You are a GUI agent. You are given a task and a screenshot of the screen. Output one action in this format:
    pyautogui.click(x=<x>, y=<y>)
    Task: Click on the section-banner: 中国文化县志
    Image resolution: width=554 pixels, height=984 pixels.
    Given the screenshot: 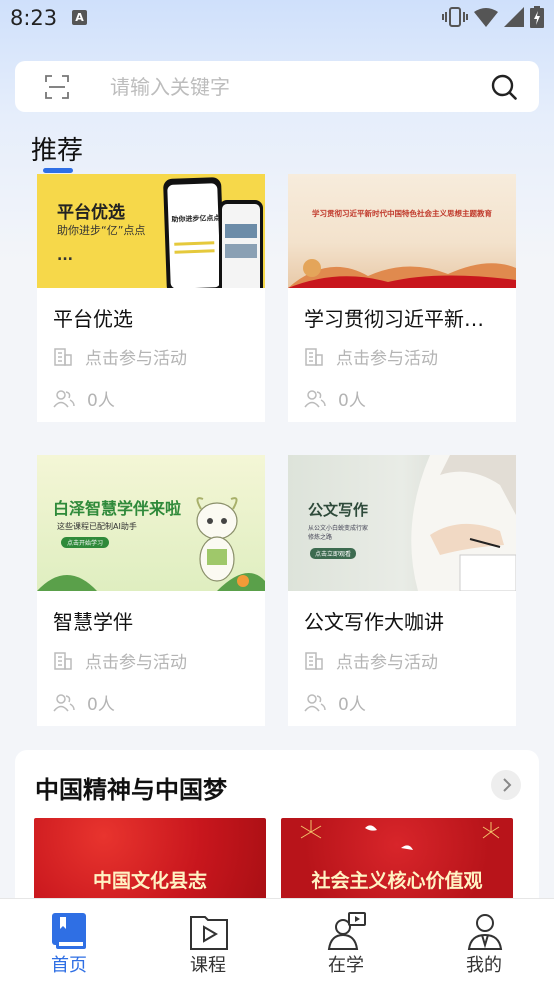 What is the action you would take?
    pyautogui.click(x=150, y=863)
    